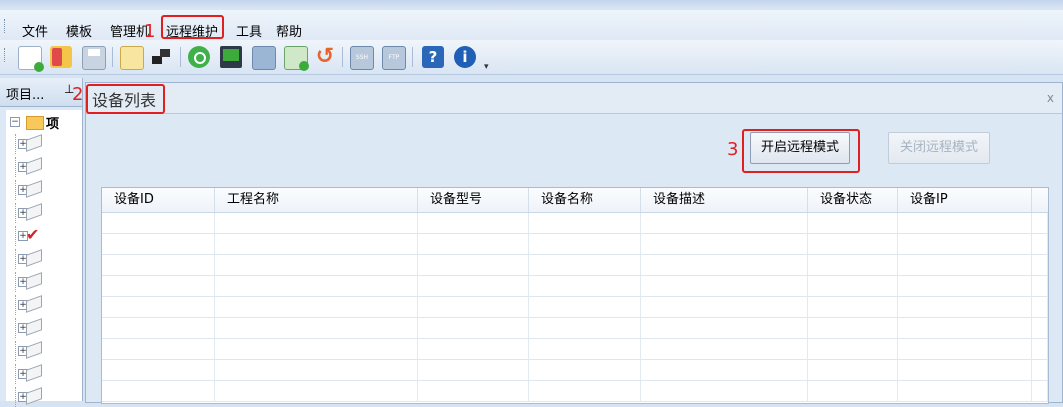 The image size is (1063, 407). I want to click on toolbar-separator, so click(180, 57).